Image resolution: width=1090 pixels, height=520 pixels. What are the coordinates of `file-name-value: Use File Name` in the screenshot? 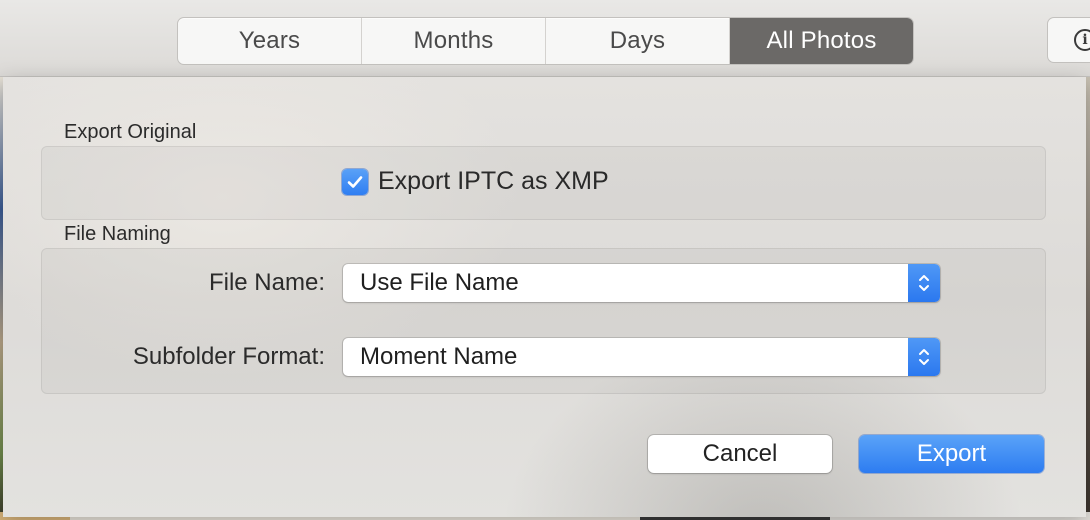 It's located at (439, 282).